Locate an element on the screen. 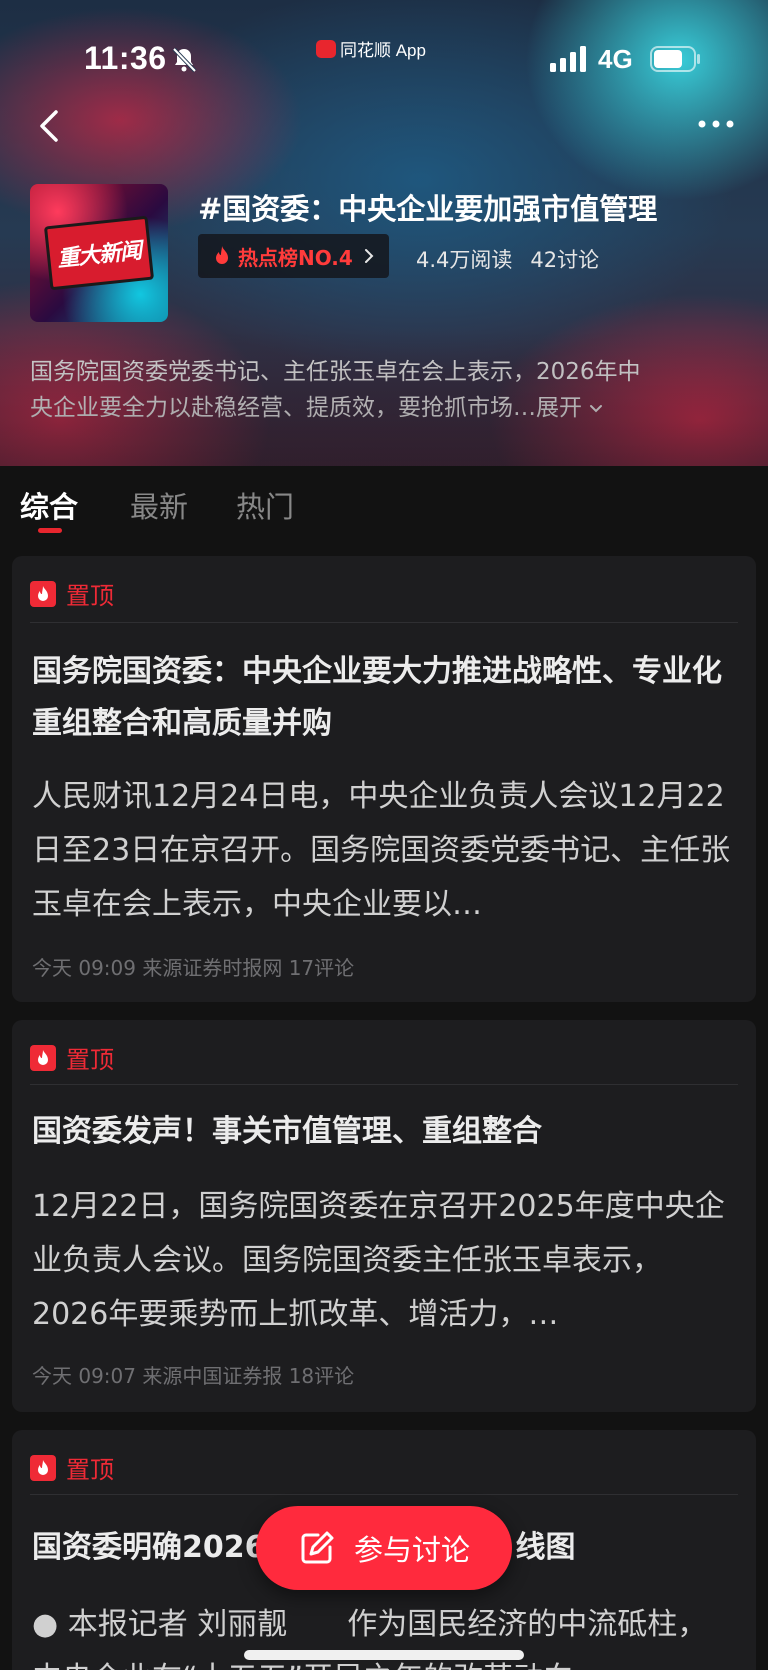 The width and height of the screenshot is (768, 1670). flame-icon is located at coordinates (222, 255).